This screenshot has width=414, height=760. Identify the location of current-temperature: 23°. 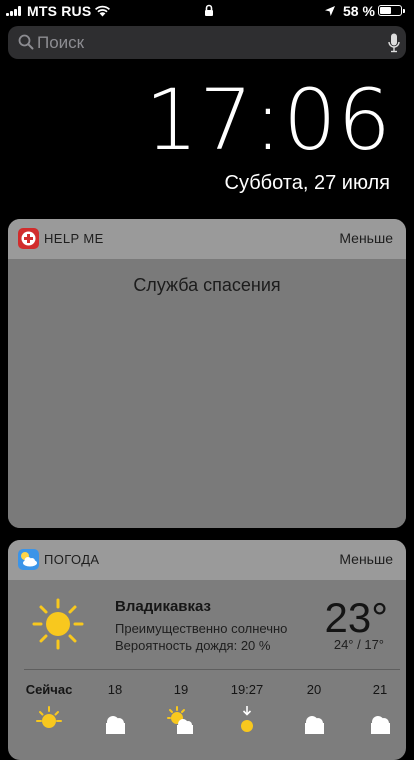
(356, 617).